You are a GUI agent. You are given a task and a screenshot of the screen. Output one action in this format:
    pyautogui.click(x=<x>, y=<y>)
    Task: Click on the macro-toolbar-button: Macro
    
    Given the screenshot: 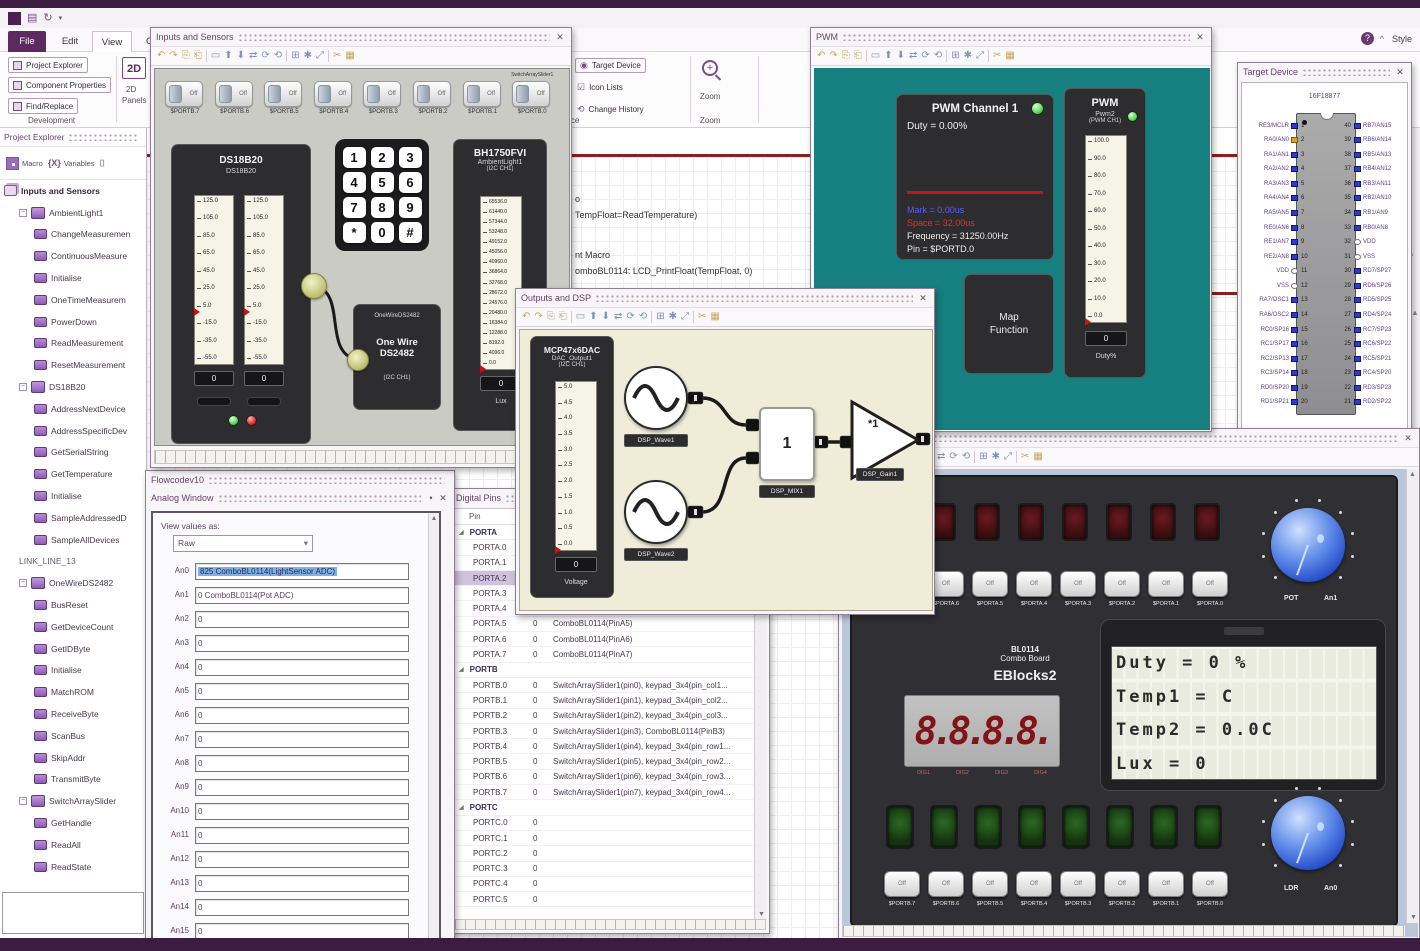 What is the action you would take?
    pyautogui.click(x=24, y=163)
    